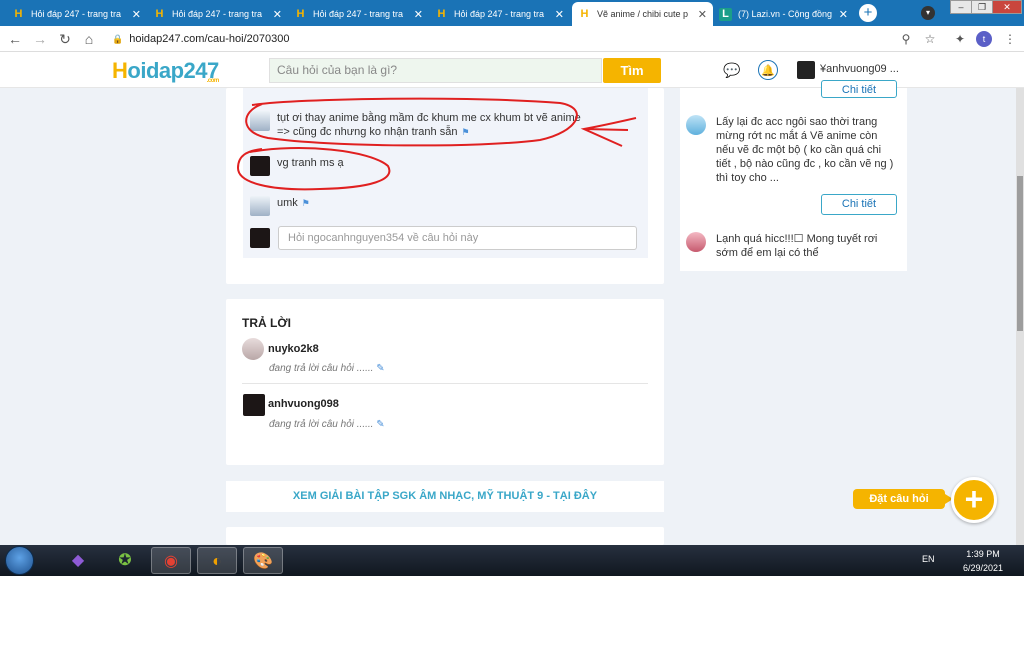  What do you see at coordinates (930, 39) in the screenshot?
I see `bookmark-star-icon: ☆` at bounding box center [930, 39].